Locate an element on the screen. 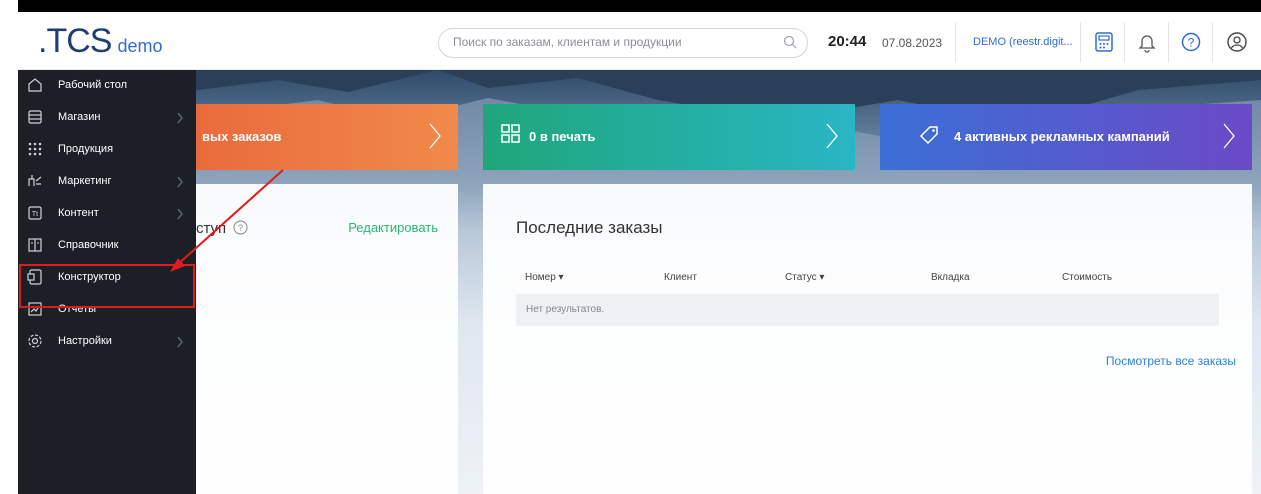 The image size is (1261, 494). panel-title: ступ is located at coordinates (211, 228).